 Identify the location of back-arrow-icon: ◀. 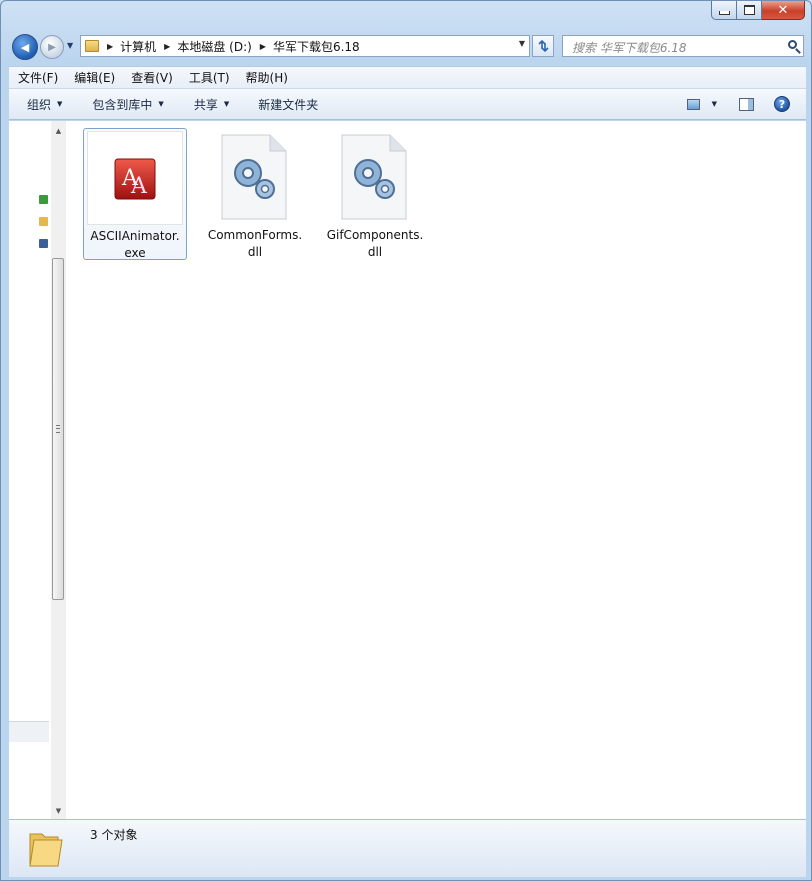
(25, 47).